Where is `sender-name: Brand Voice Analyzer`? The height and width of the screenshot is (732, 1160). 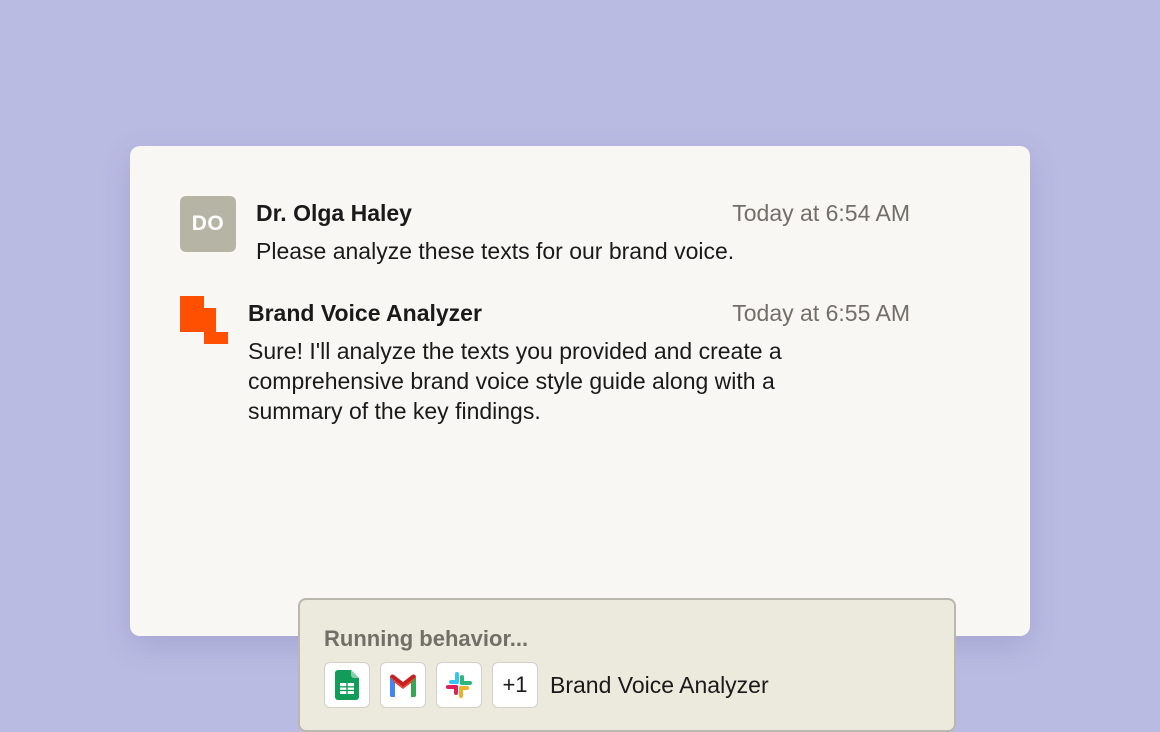
sender-name: Brand Voice Analyzer is located at coordinates (365, 312).